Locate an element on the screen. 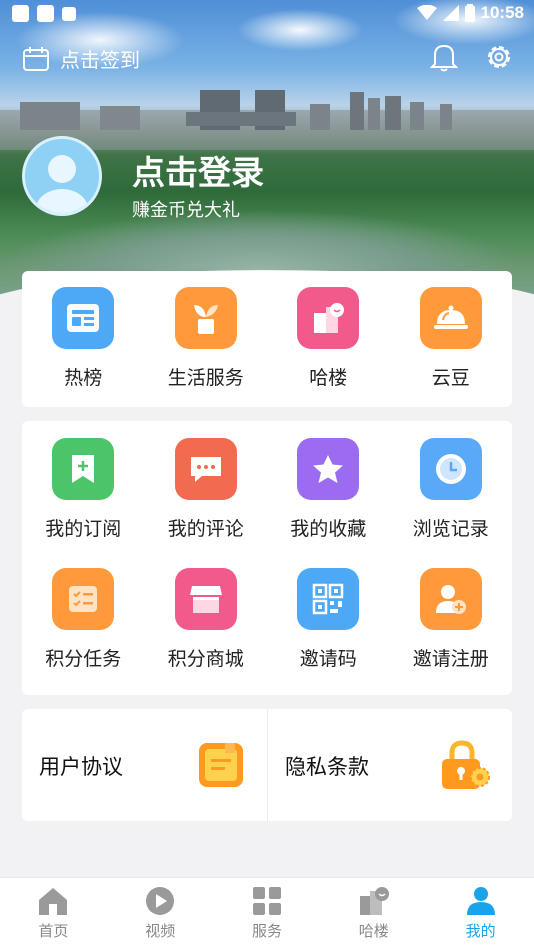 The image size is (534, 950). my-favorite-entry: 我的收藏 is located at coordinates (328, 489).